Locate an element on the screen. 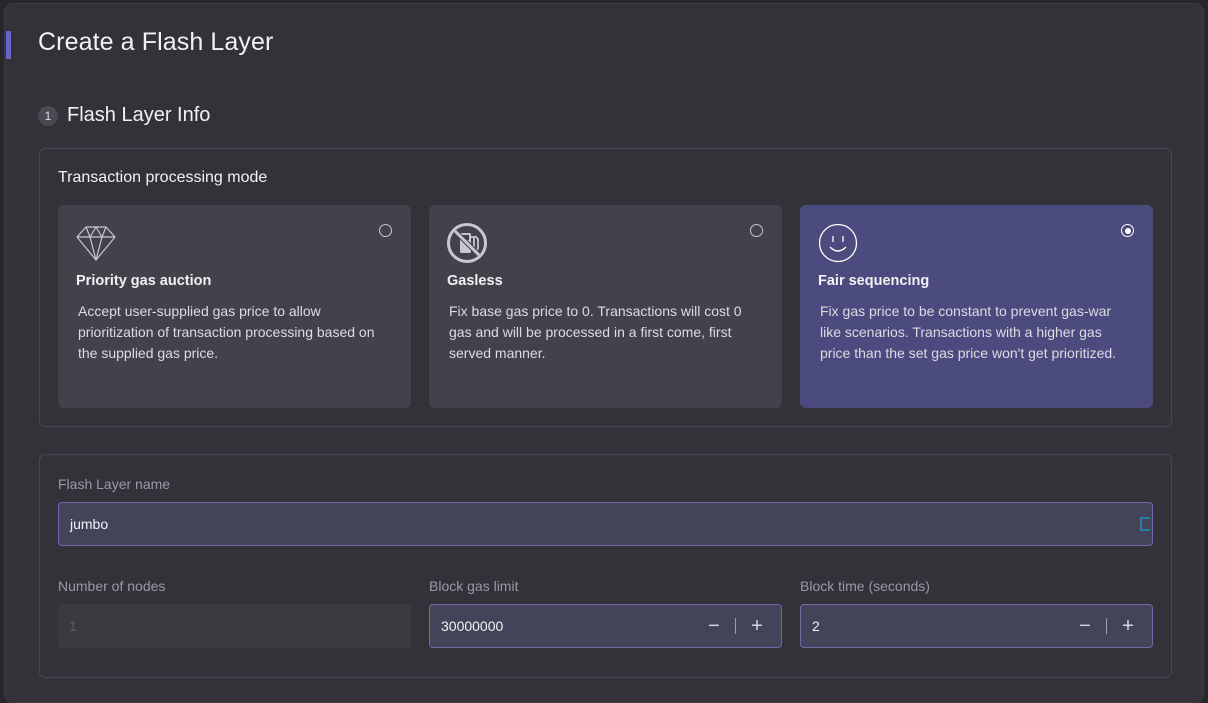 This screenshot has height=703, width=1208. processing-mode-heading: Transaction processing mode is located at coordinates (163, 177).